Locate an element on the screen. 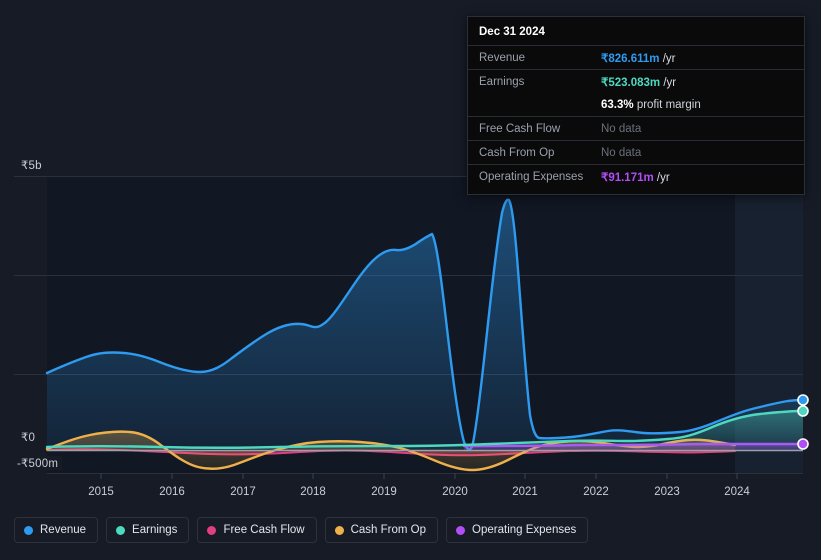  x-axis-label-2018: 2018 is located at coordinates (313, 492).